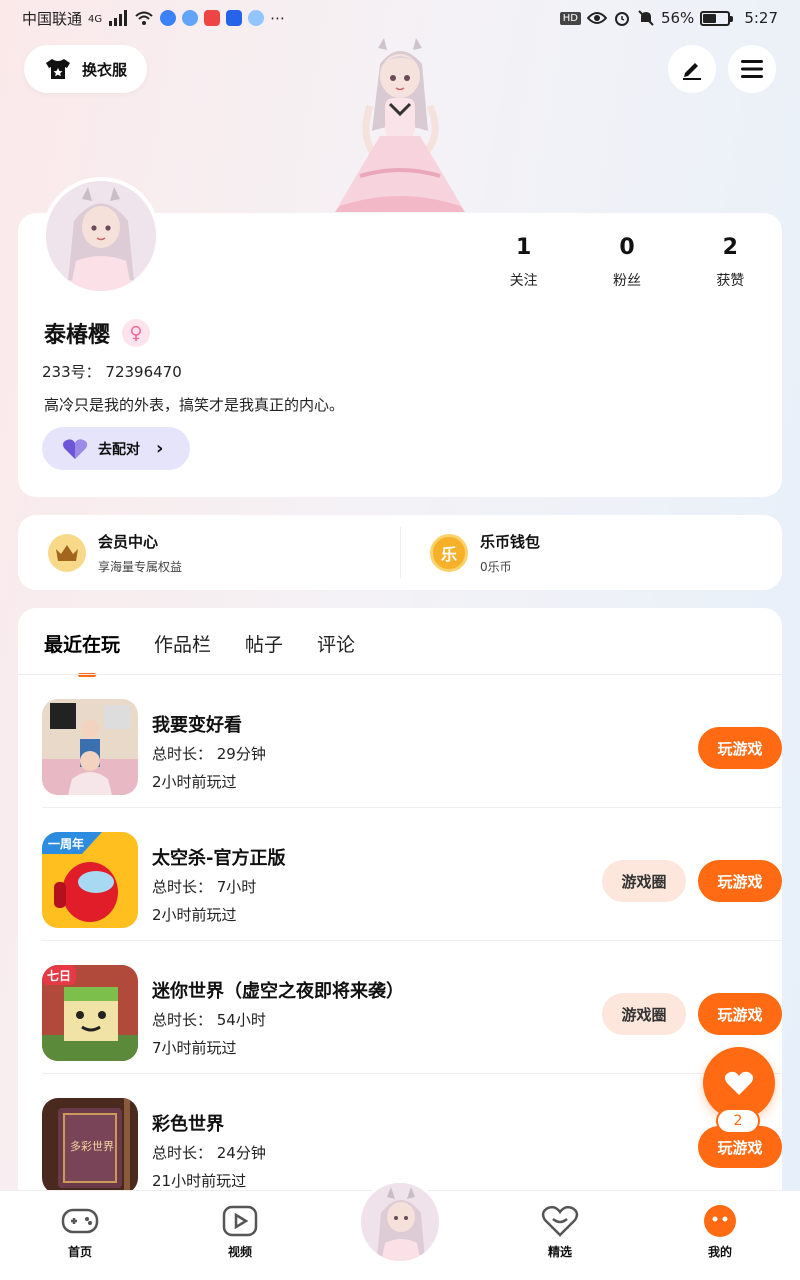 This screenshot has height=1280, width=800. What do you see at coordinates (560, 1221) in the screenshot?
I see `featured-heart-icon` at bounding box center [560, 1221].